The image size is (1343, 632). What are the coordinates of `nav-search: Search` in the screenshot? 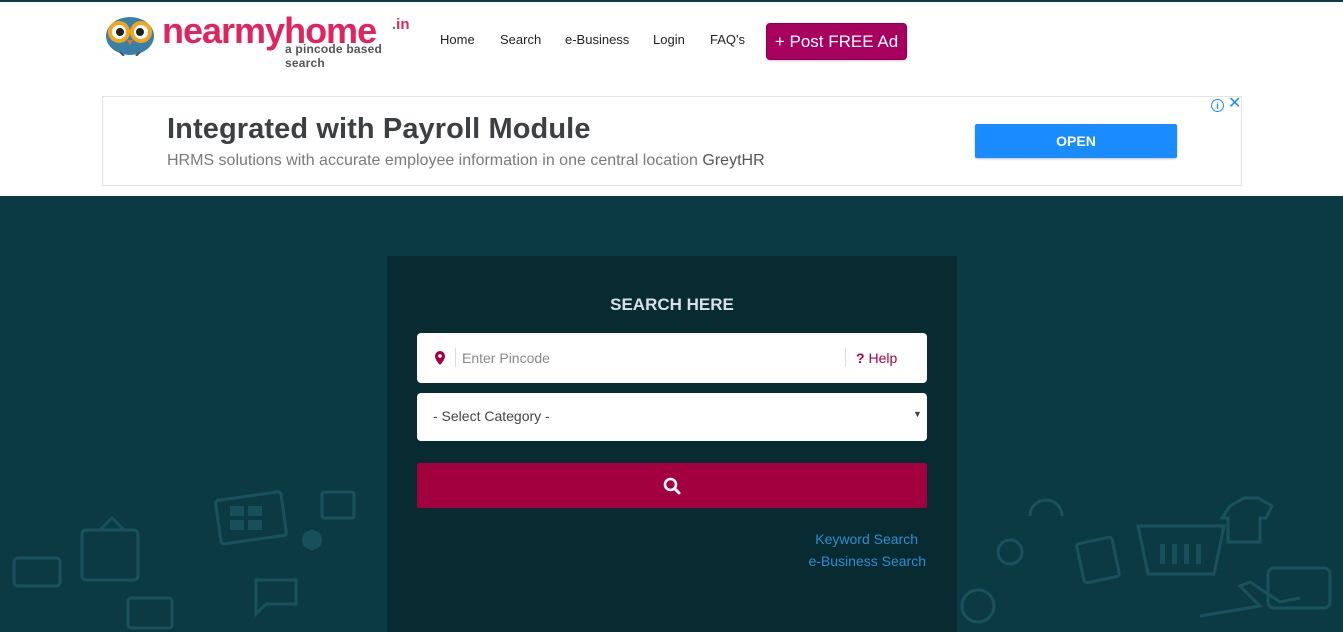 It's located at (520, 39).